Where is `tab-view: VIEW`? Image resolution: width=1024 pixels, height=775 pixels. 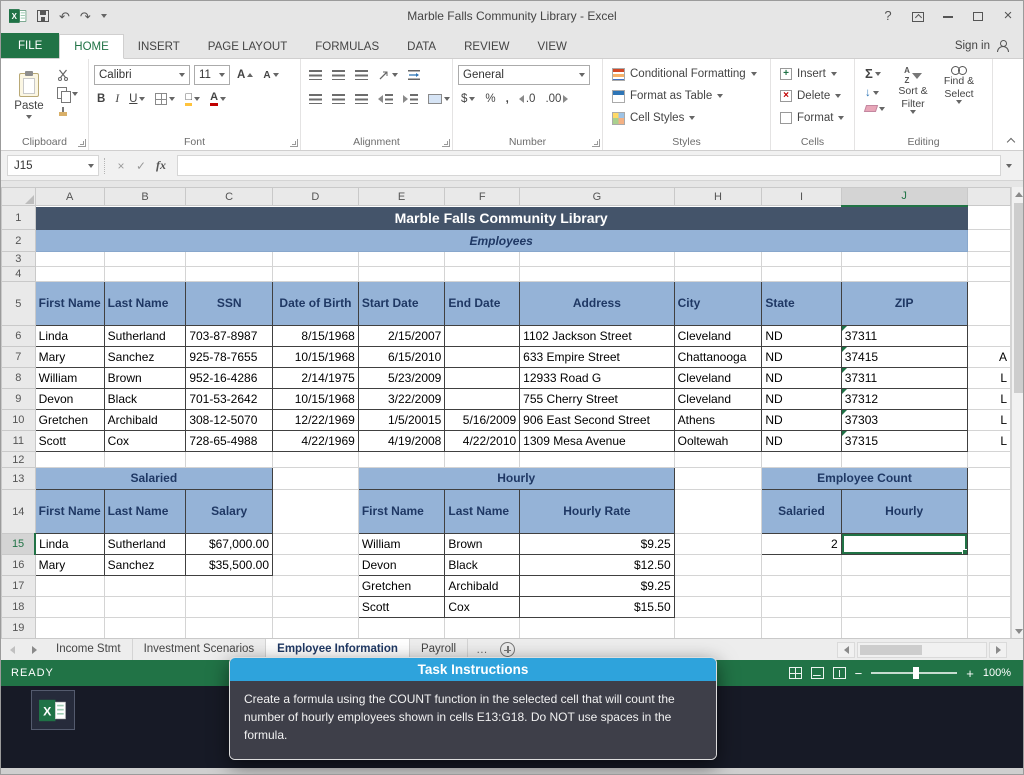 tab-view: VIEW is located at coordinates (551, 46).